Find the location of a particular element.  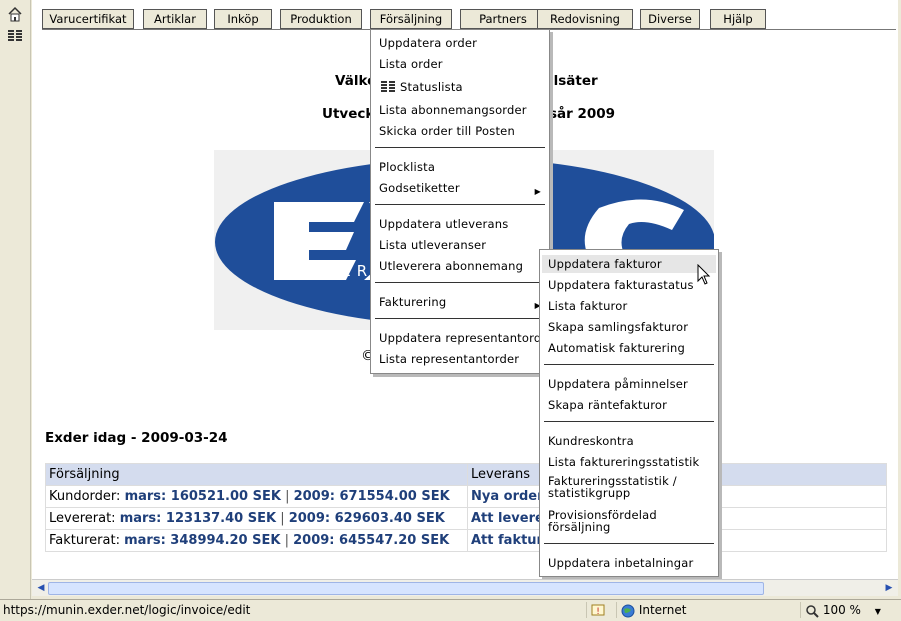

status-zone-cell: Internet is located at coordinates (708, 610).